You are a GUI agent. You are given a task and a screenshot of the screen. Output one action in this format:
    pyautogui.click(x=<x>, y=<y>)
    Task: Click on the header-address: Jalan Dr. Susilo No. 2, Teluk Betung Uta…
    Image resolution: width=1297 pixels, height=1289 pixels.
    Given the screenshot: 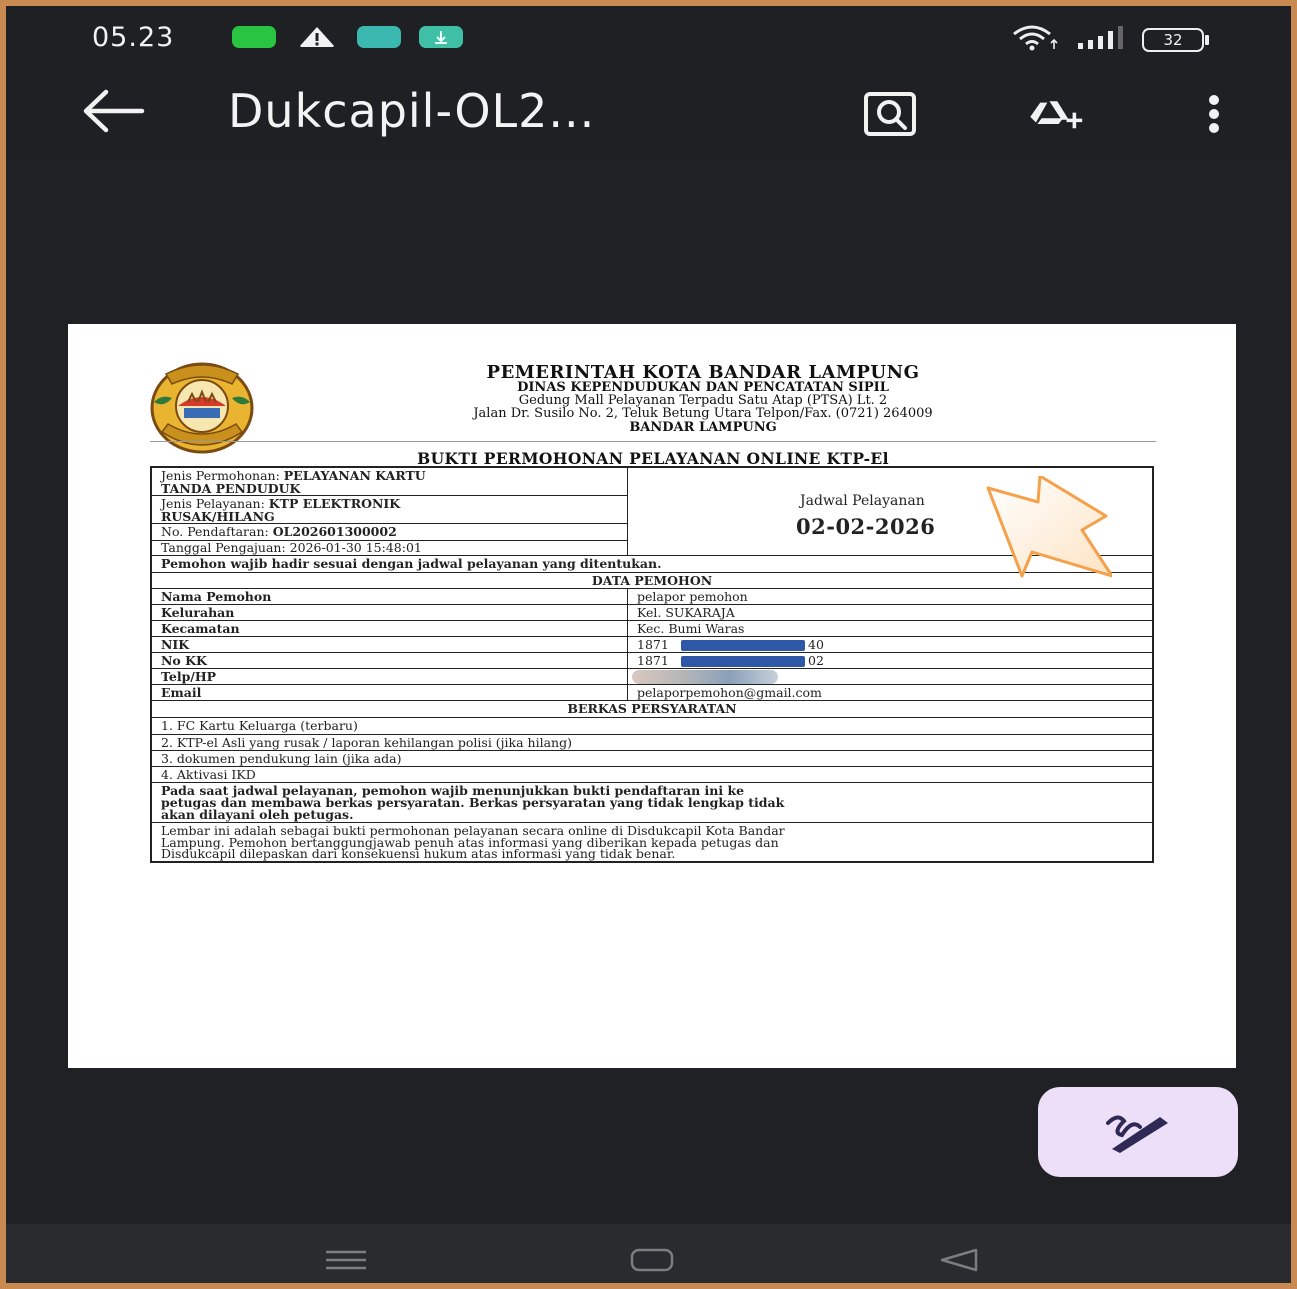 What is the action you would take?
    pyautogui.click(x=703, y=413)
    